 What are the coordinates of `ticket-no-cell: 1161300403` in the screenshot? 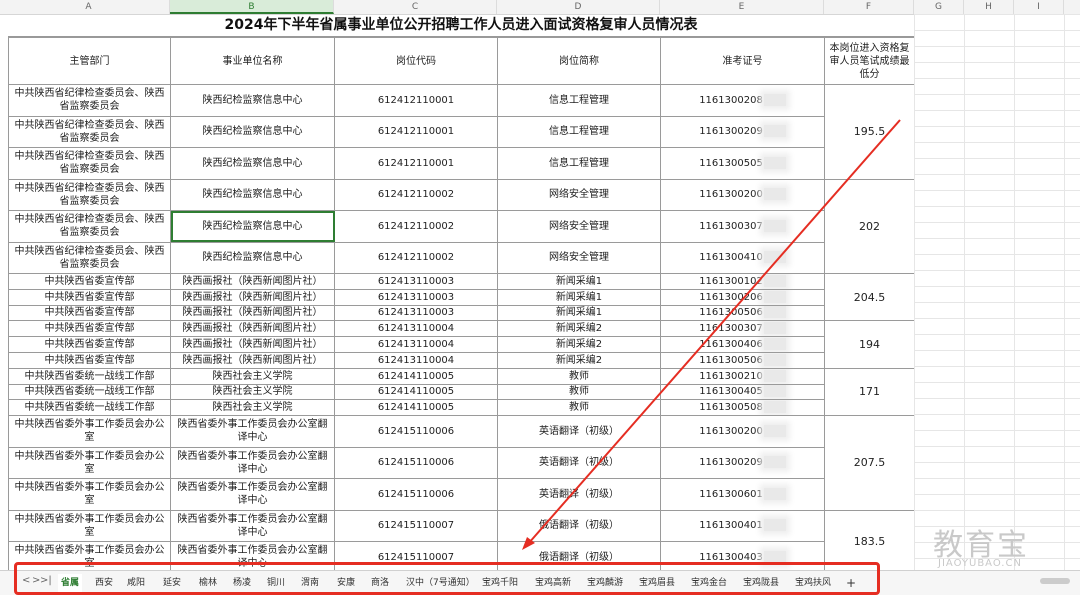 It's located at (742, 555).